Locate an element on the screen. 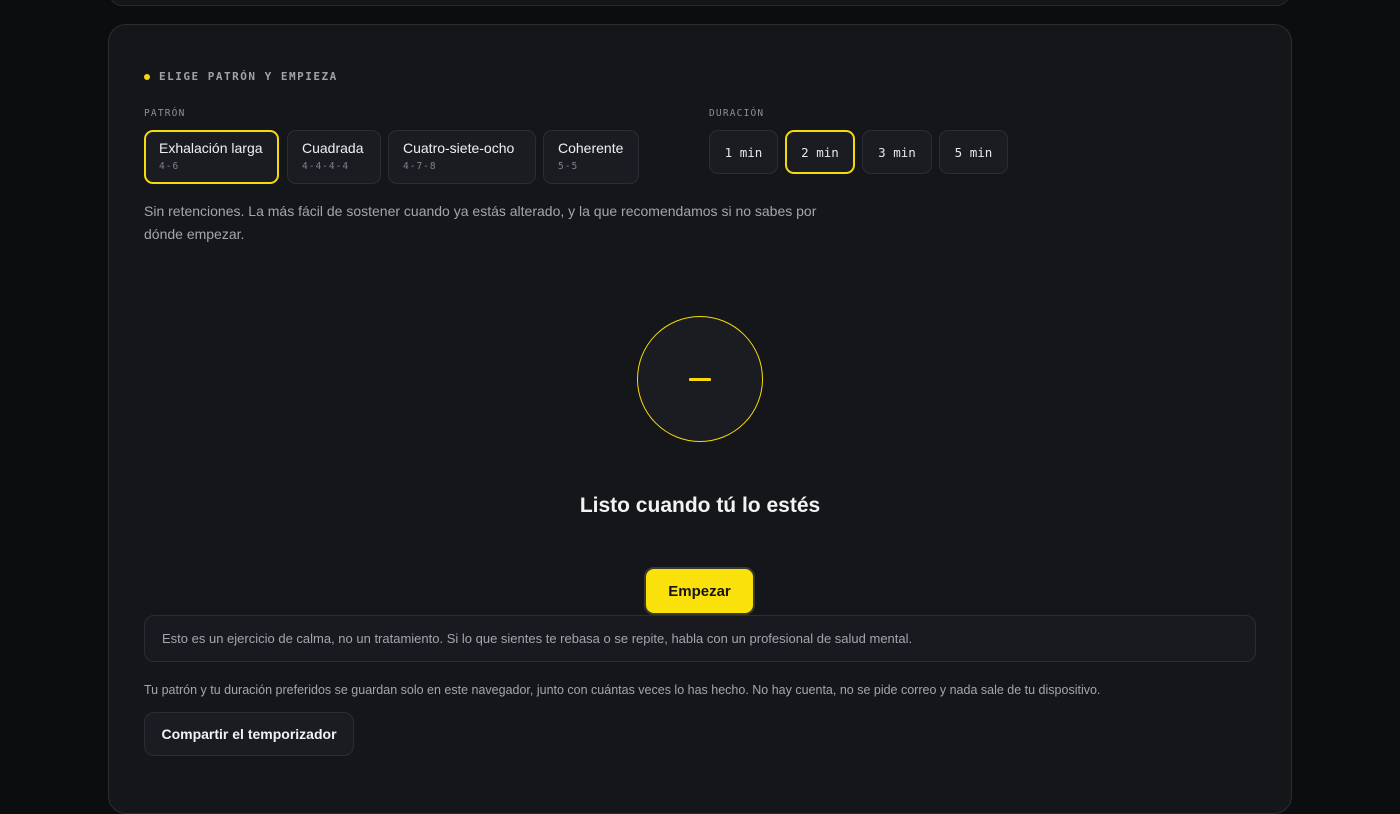  pattern-option-cuadrada: Cuadrada 4-4-4-4 is located at coordinates (334, 157).